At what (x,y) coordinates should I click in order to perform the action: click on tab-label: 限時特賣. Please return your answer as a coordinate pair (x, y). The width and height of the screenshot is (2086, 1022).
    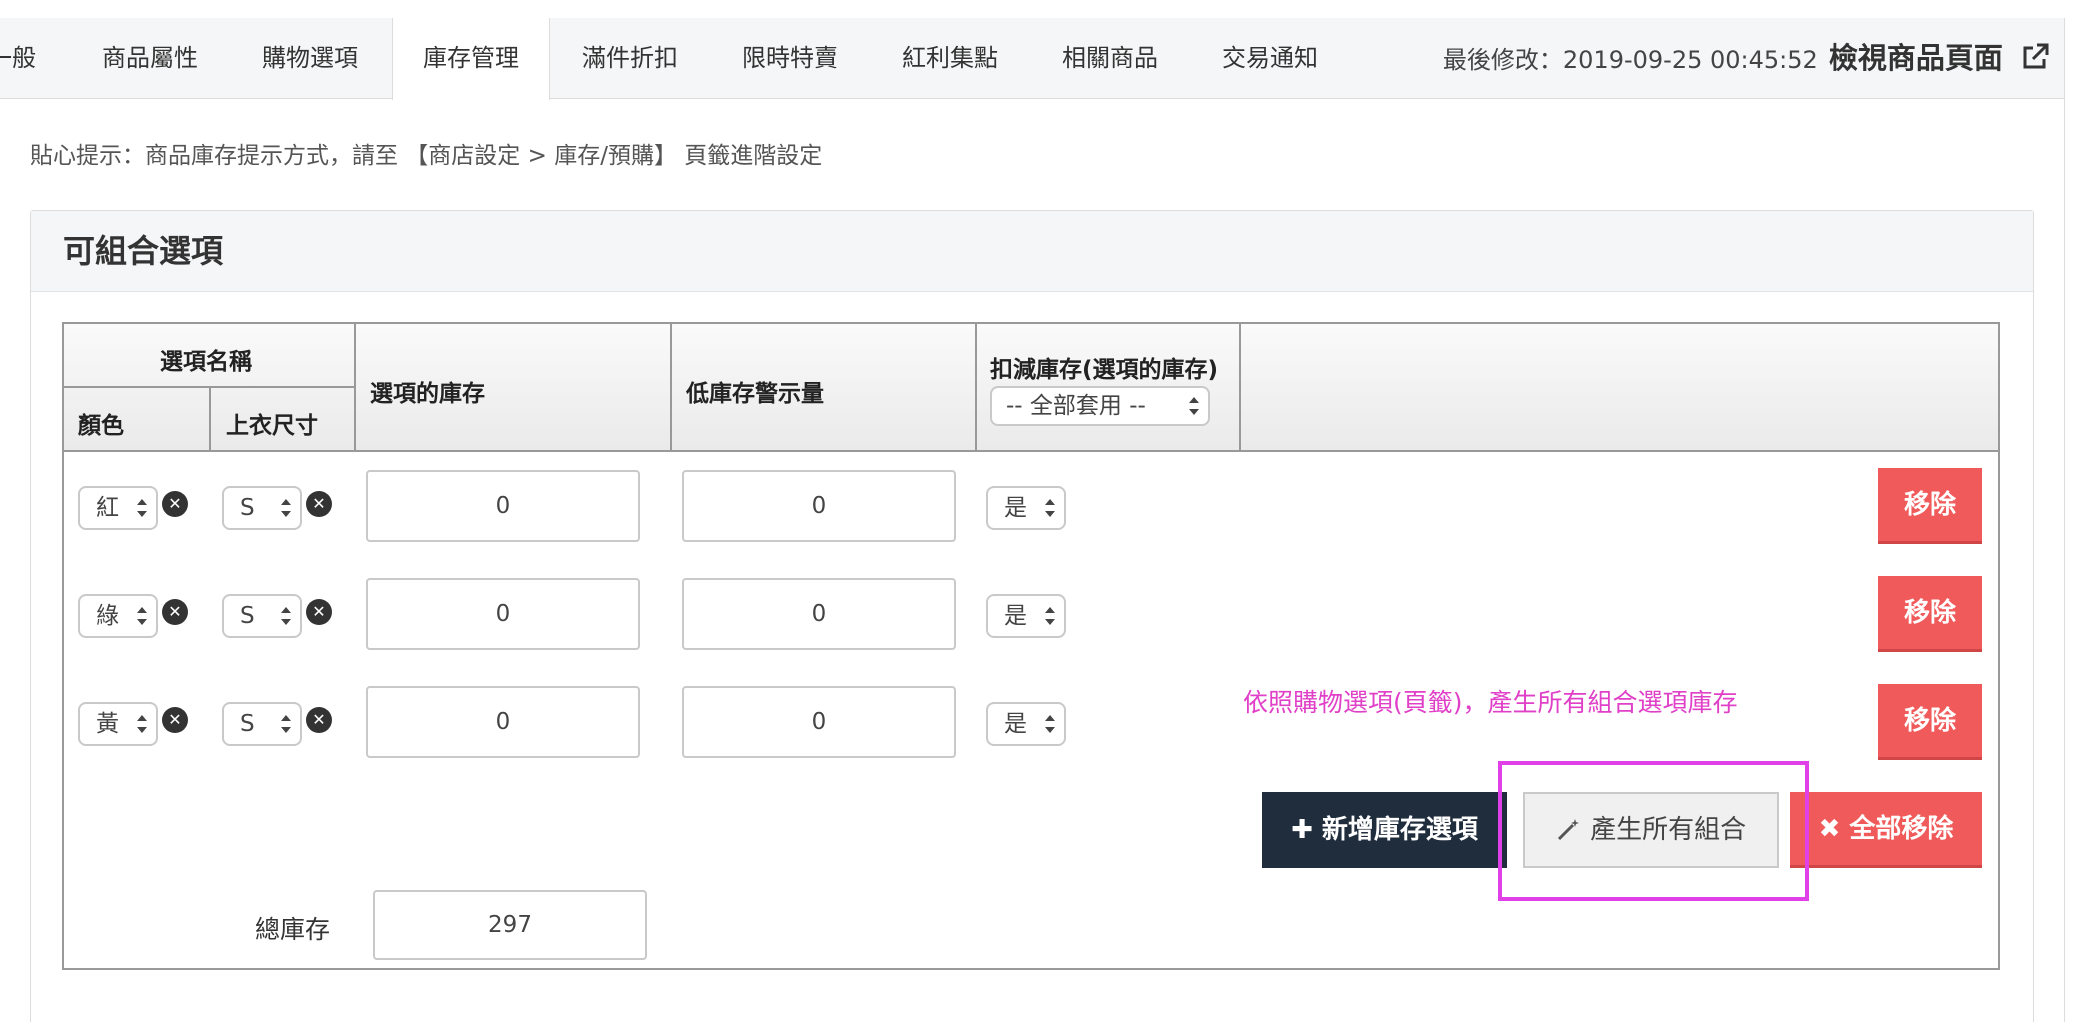
    Looking at the image, I should click on (790, 58).